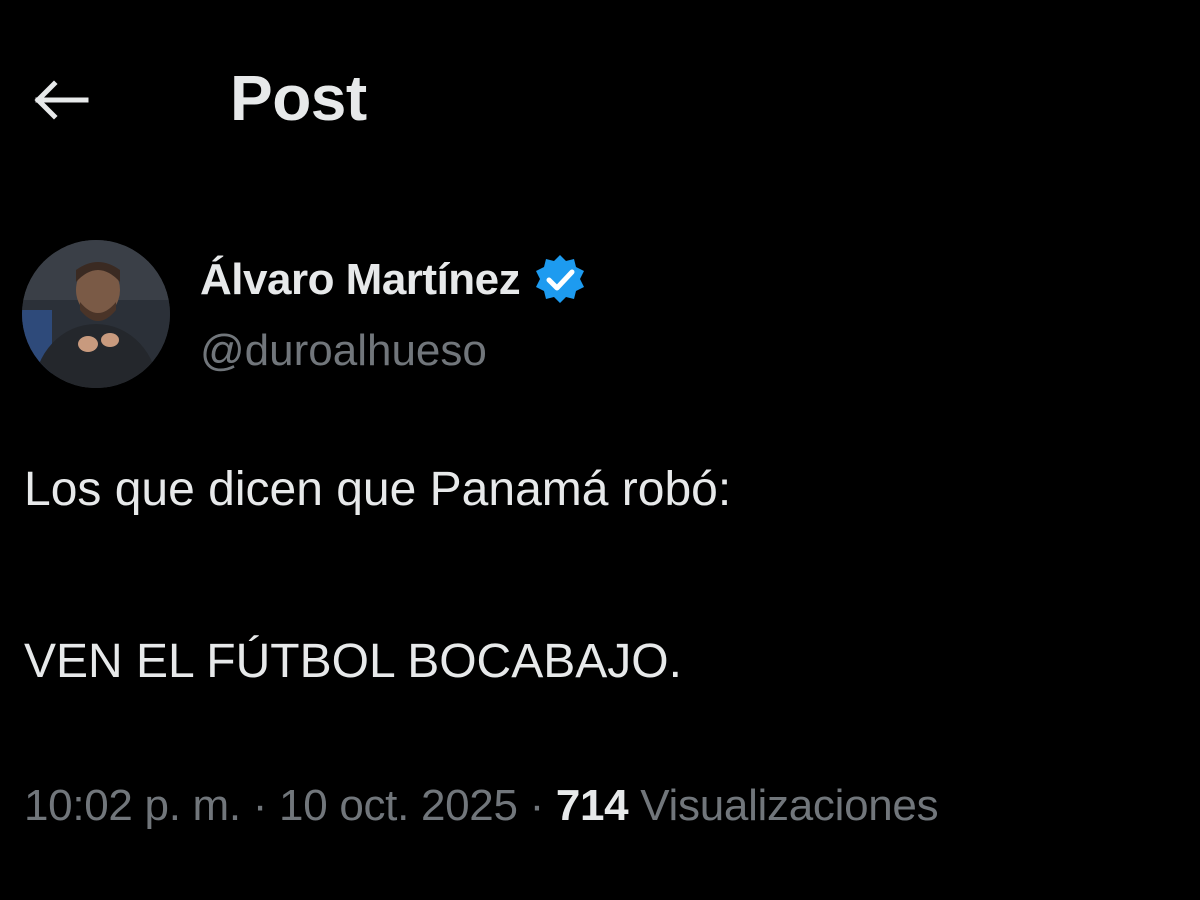 The image size is (1200, 900). Describe the element at coordinates (560, 280) in the screenshot. I see `verified-badge-icon` at that location.